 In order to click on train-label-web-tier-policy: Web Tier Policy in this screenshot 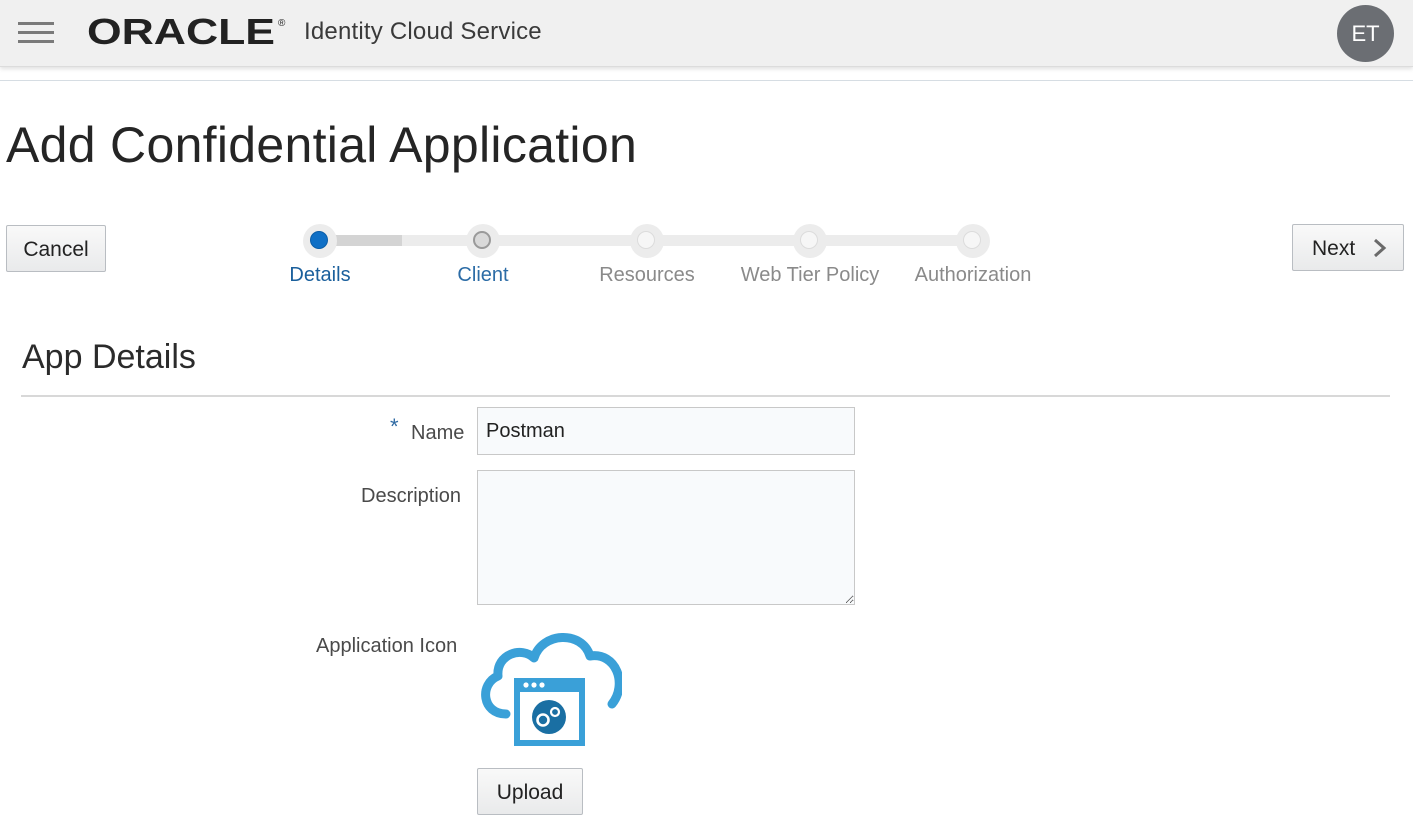, I will do `click(810, 275)`.